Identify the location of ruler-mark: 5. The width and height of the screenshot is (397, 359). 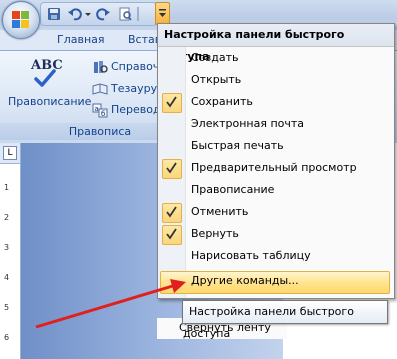
(7, 307).